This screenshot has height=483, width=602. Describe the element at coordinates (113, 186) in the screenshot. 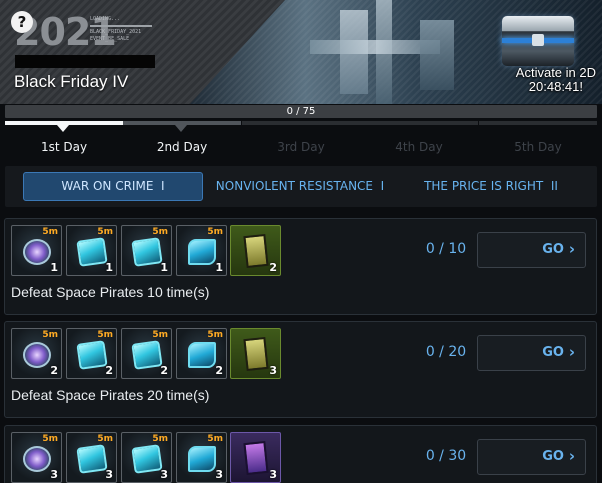

I see `tab-category-1: WAR ON CRIME I` at that location.